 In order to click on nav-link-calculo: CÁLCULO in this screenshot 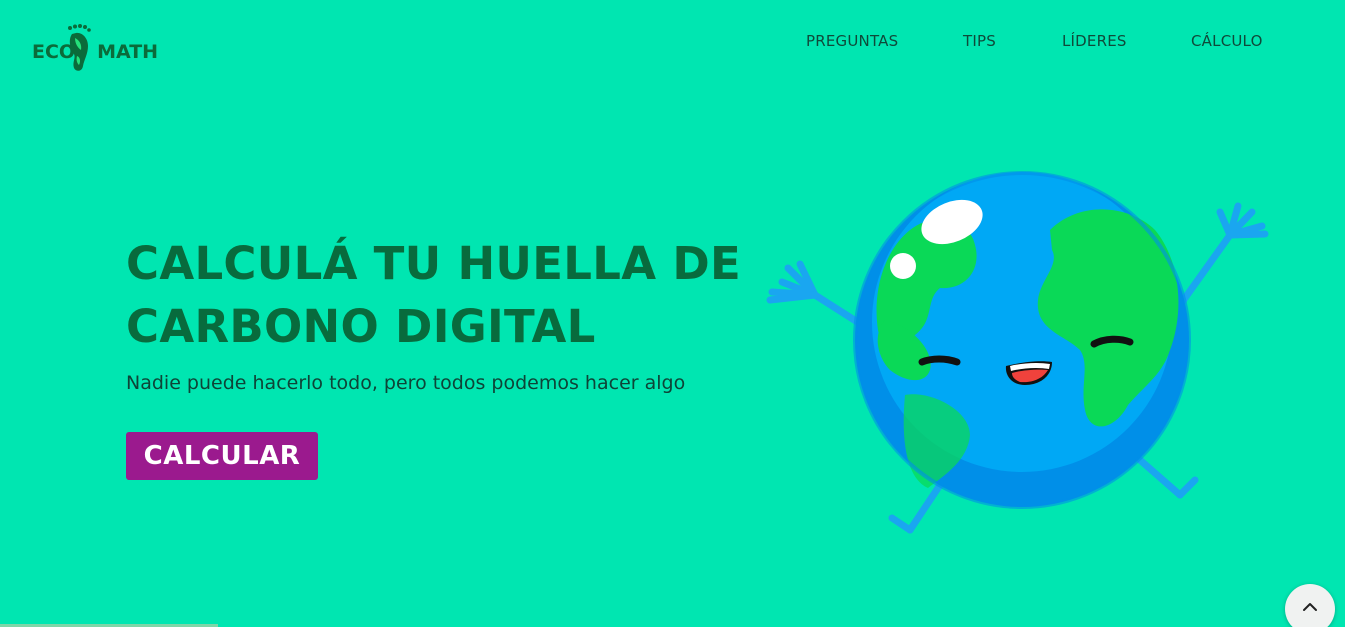, I will do `click(1227, 41)`.